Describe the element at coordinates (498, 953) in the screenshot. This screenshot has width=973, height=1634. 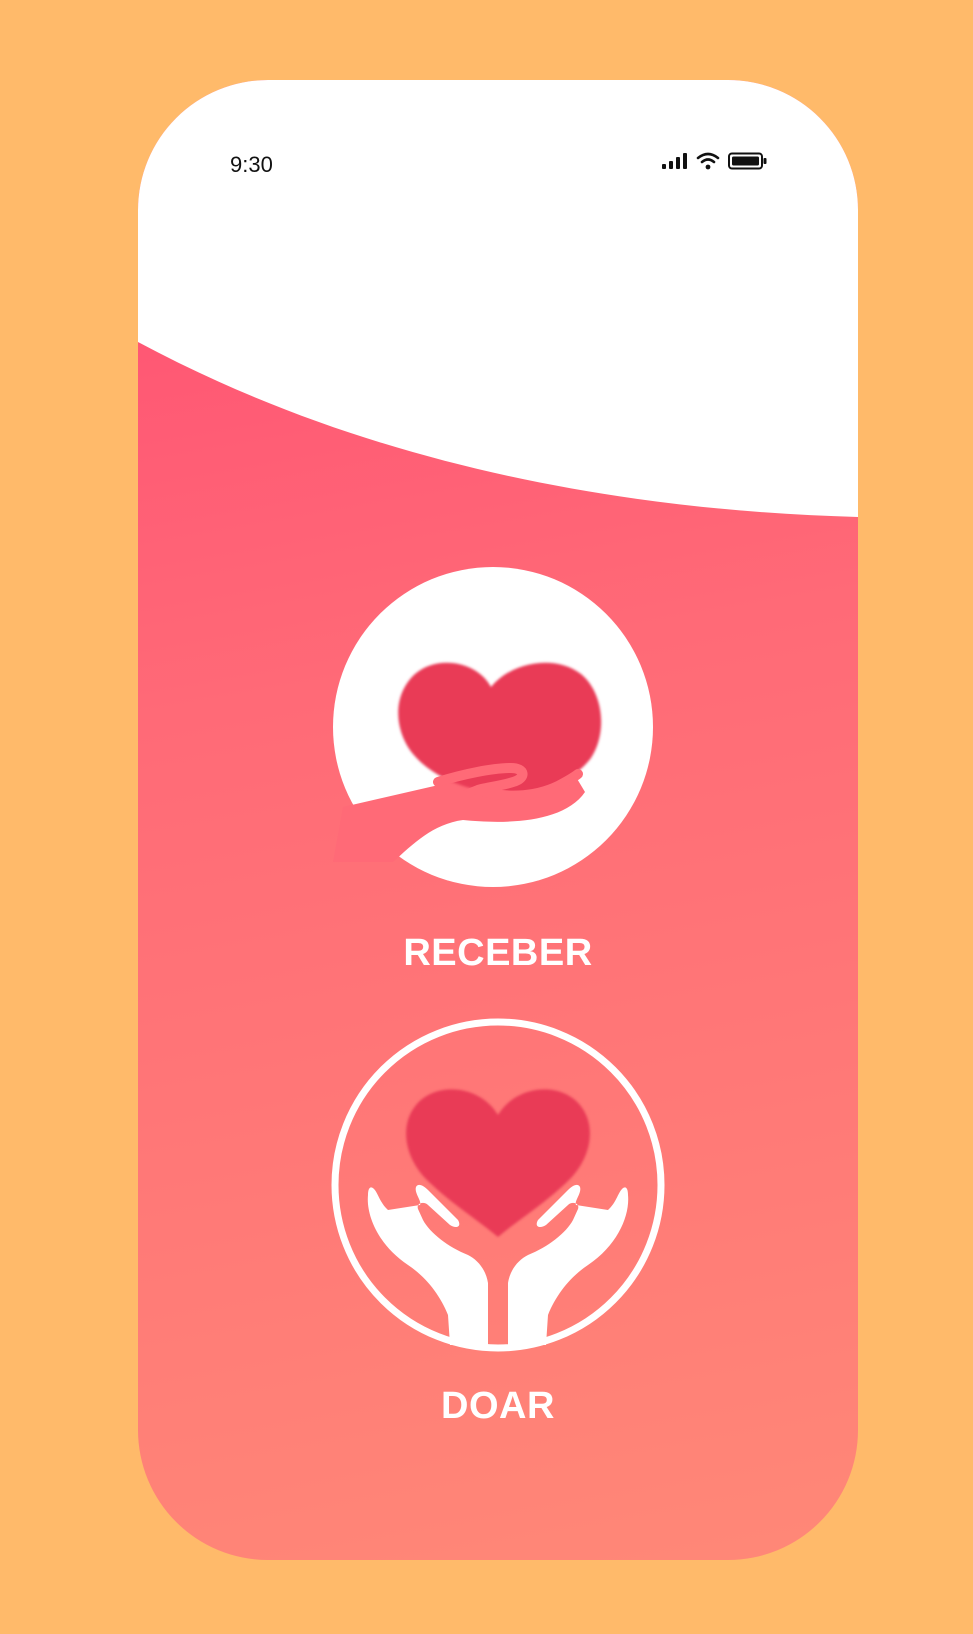
I see `receive-label: RECEBER` at that location.